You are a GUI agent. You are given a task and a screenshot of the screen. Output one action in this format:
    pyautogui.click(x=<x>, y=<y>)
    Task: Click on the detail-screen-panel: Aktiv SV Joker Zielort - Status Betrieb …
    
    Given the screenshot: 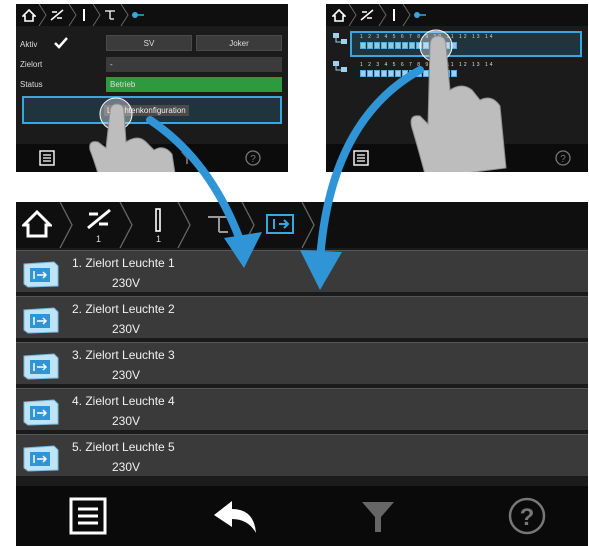 What is the action you would take?
    pyautogui.click(x=152, y=88)
    